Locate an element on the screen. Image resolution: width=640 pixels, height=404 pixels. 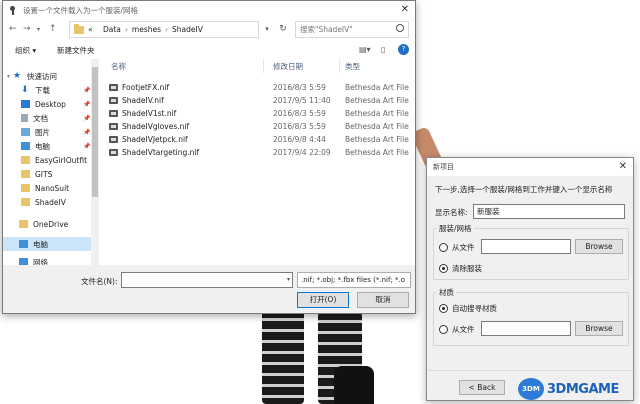
breadcrumb-overflow: « is located at coordinates (90, 29).